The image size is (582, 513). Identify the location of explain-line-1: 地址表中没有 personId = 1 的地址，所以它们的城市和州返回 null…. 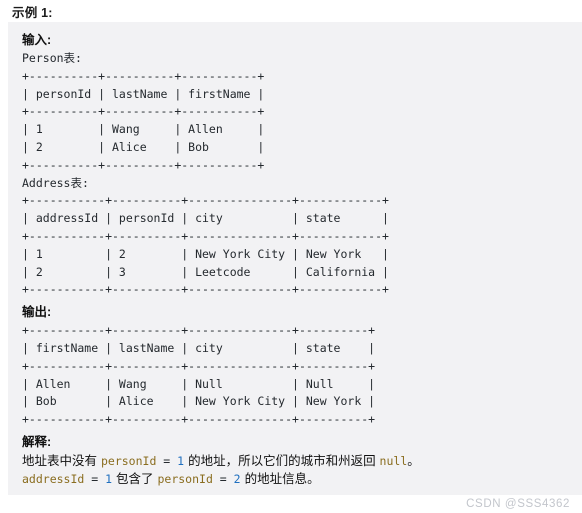
(302, 461).